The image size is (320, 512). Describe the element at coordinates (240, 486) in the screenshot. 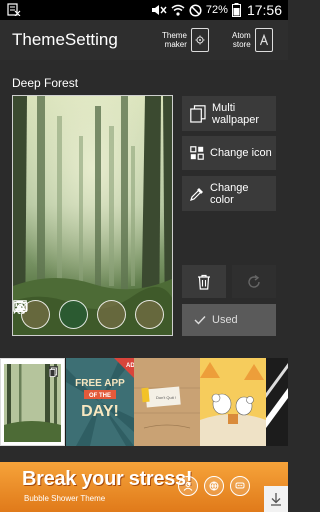

I see `ad-chat-icon` at that location.